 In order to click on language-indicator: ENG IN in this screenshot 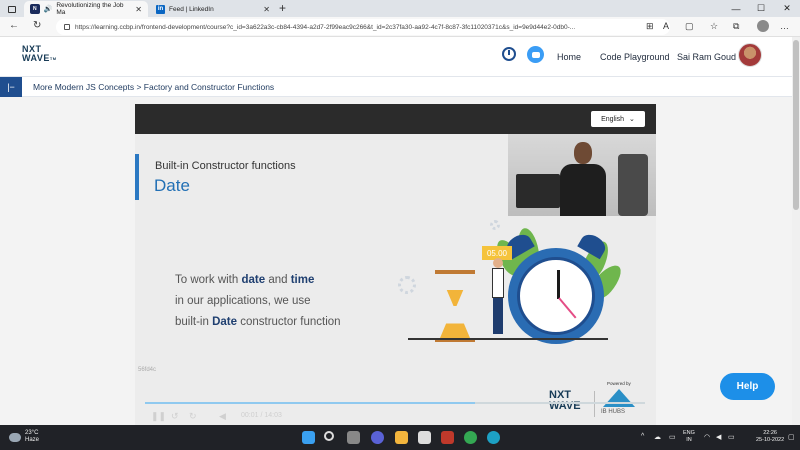, I will do `click(689, 437)`.